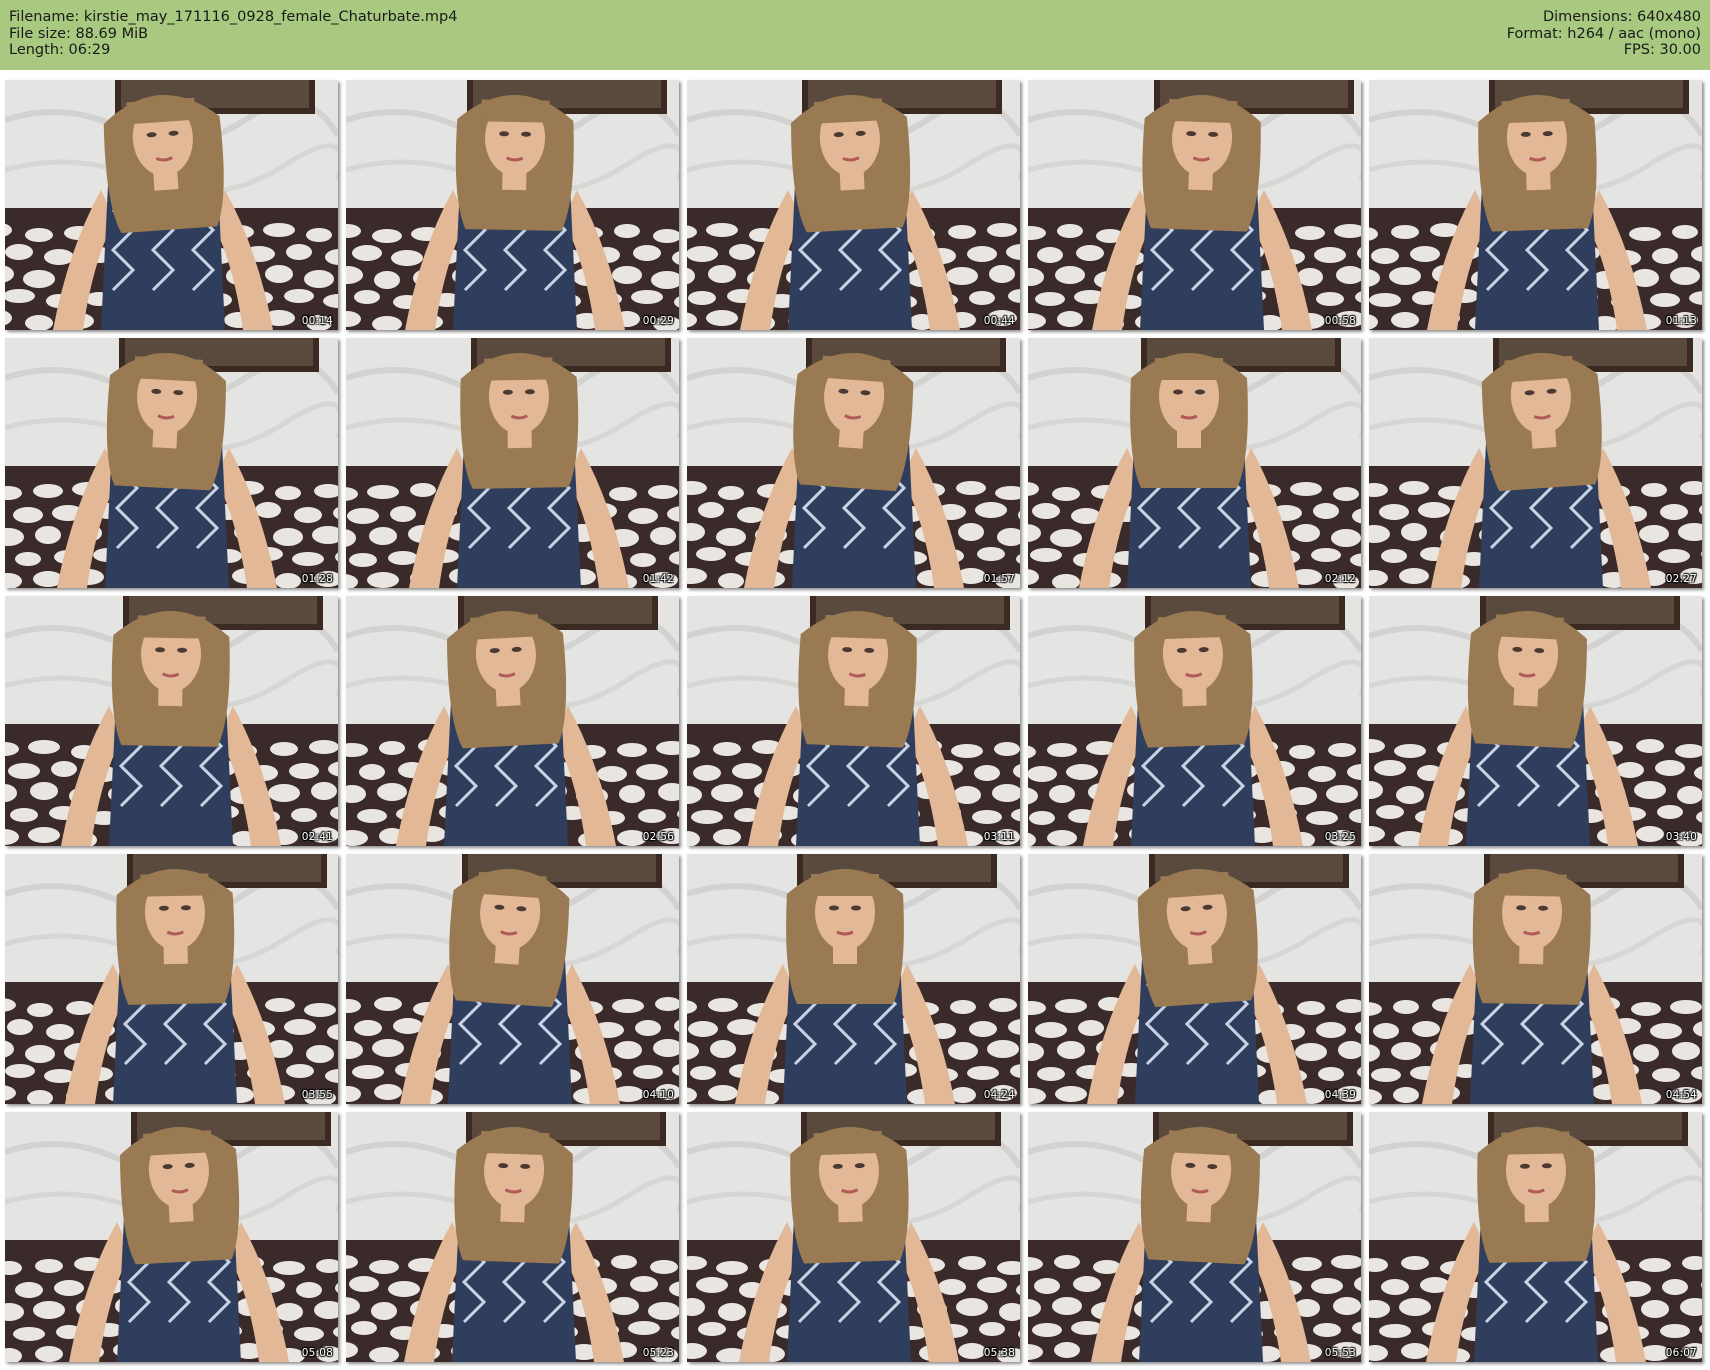 Image resolution: width=1710 pixels, height=1370 pixels. Describe the element at coordinates (1340, 1353) in the screenshot. I see `thumbnail-timestamp: 05:53` at that location.